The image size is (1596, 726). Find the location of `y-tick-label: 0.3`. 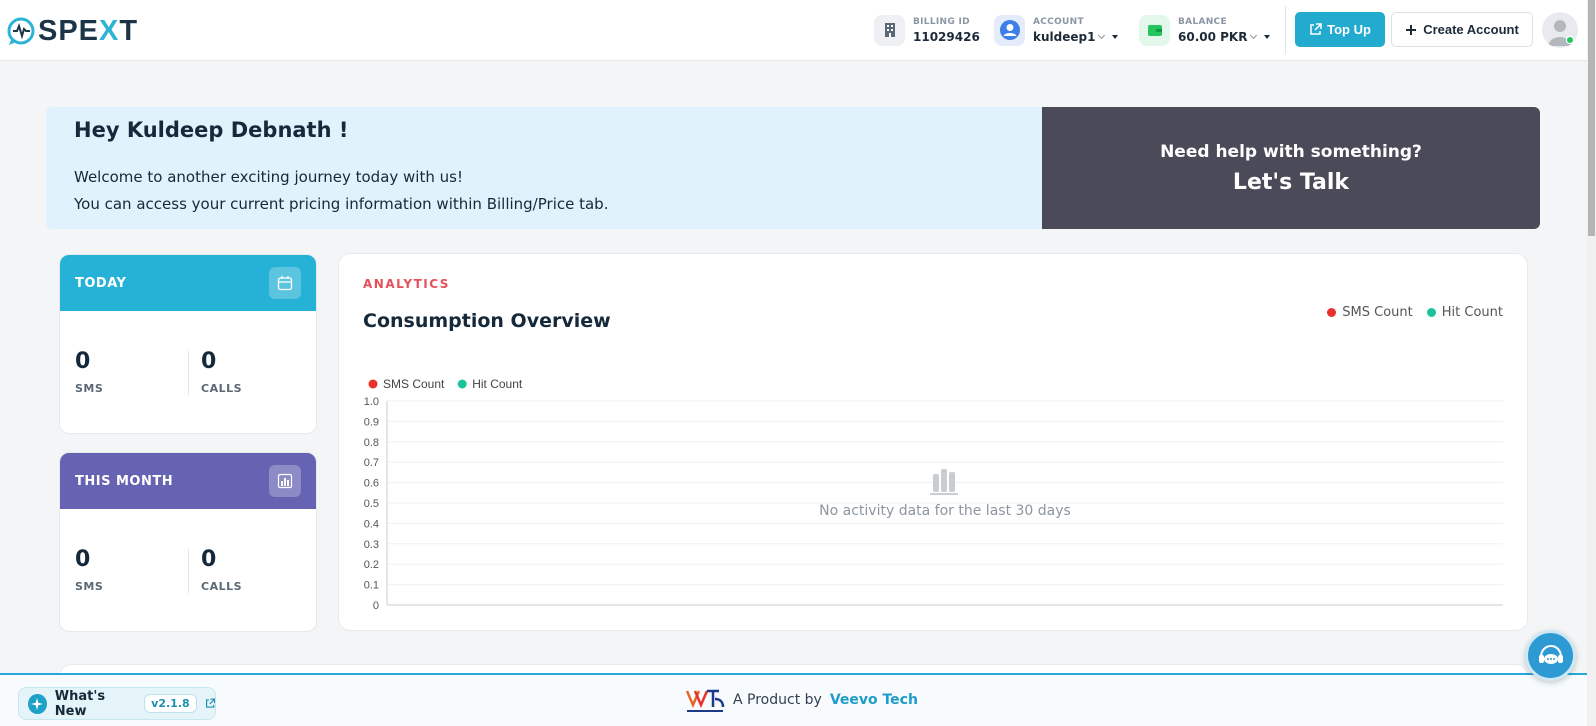

y-tick-label: 0.3 is located at coordinates (371, 545).